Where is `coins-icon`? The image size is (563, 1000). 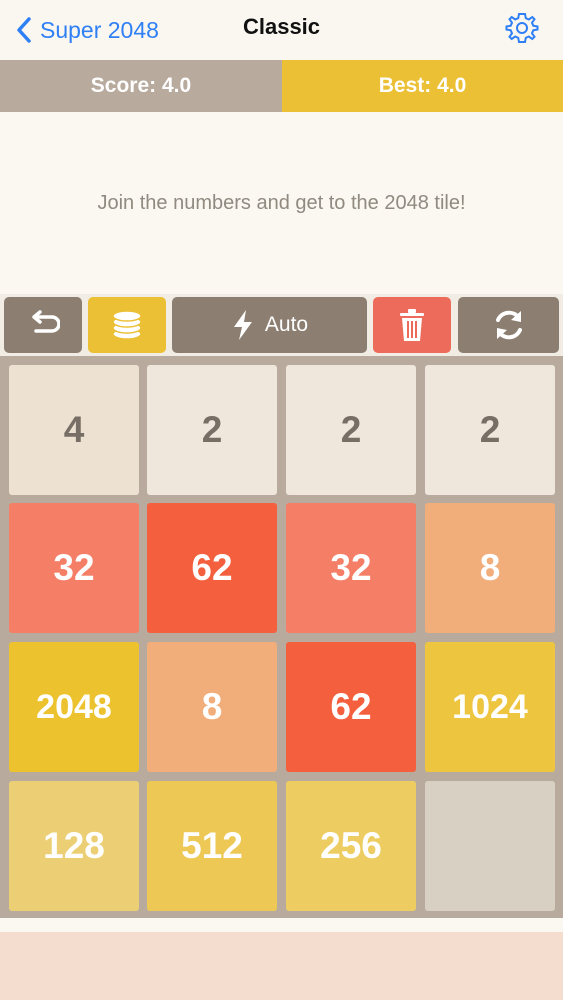
coins-icon is located at coordinates (127, 325).